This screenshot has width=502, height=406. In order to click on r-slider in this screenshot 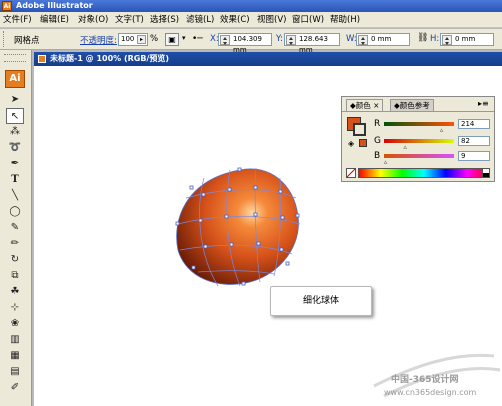, I will do `click(419, 124)`.